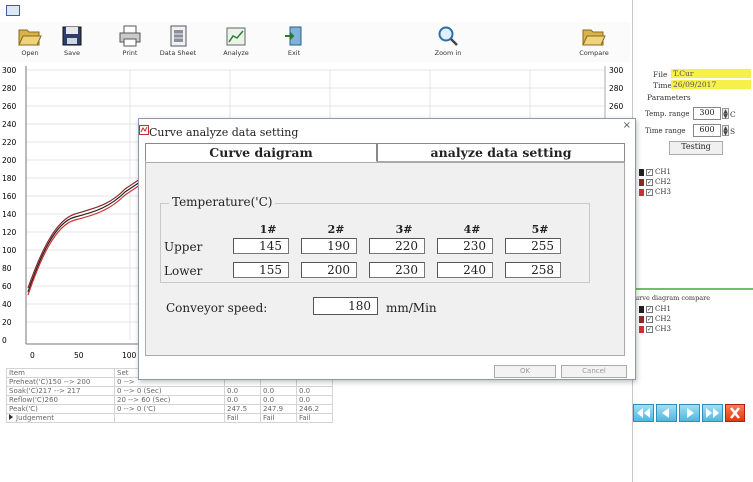 The height and width of the screenshot is (482, 753). I want to click on y-tick-label: 300, so click(9, 70).